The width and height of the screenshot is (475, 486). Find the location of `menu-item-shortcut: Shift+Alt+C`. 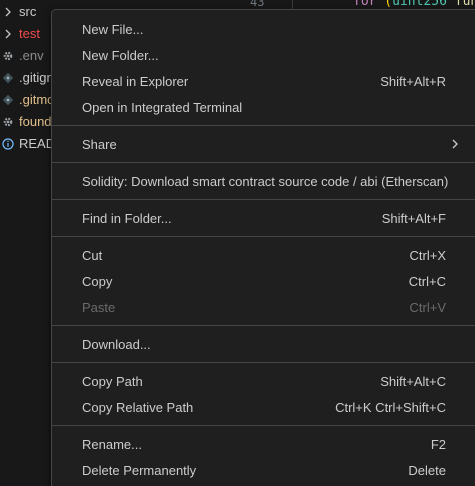

menu-item-shortcut: Shift+Alt+C is located at coordinates (413, 381).